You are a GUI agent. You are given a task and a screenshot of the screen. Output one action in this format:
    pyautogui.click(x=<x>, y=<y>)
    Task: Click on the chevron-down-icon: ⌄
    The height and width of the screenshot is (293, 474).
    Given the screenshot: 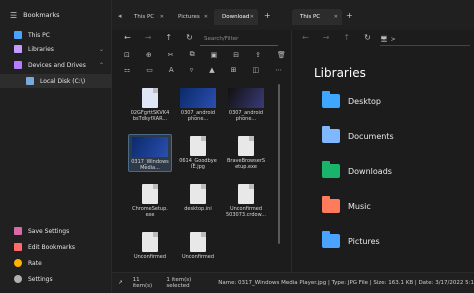 What is the action you would take?
    pyautogui.click(x=101, y=49)
    